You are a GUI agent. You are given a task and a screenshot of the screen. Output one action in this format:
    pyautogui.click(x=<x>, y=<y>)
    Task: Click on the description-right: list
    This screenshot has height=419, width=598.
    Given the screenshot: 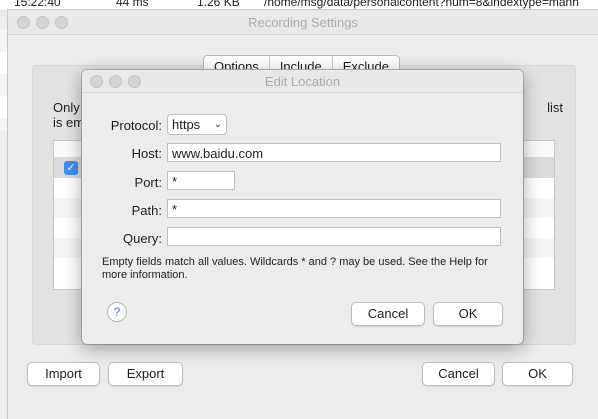 What is the action you would take?
    pyautogui.click(x=555, y=107)
    